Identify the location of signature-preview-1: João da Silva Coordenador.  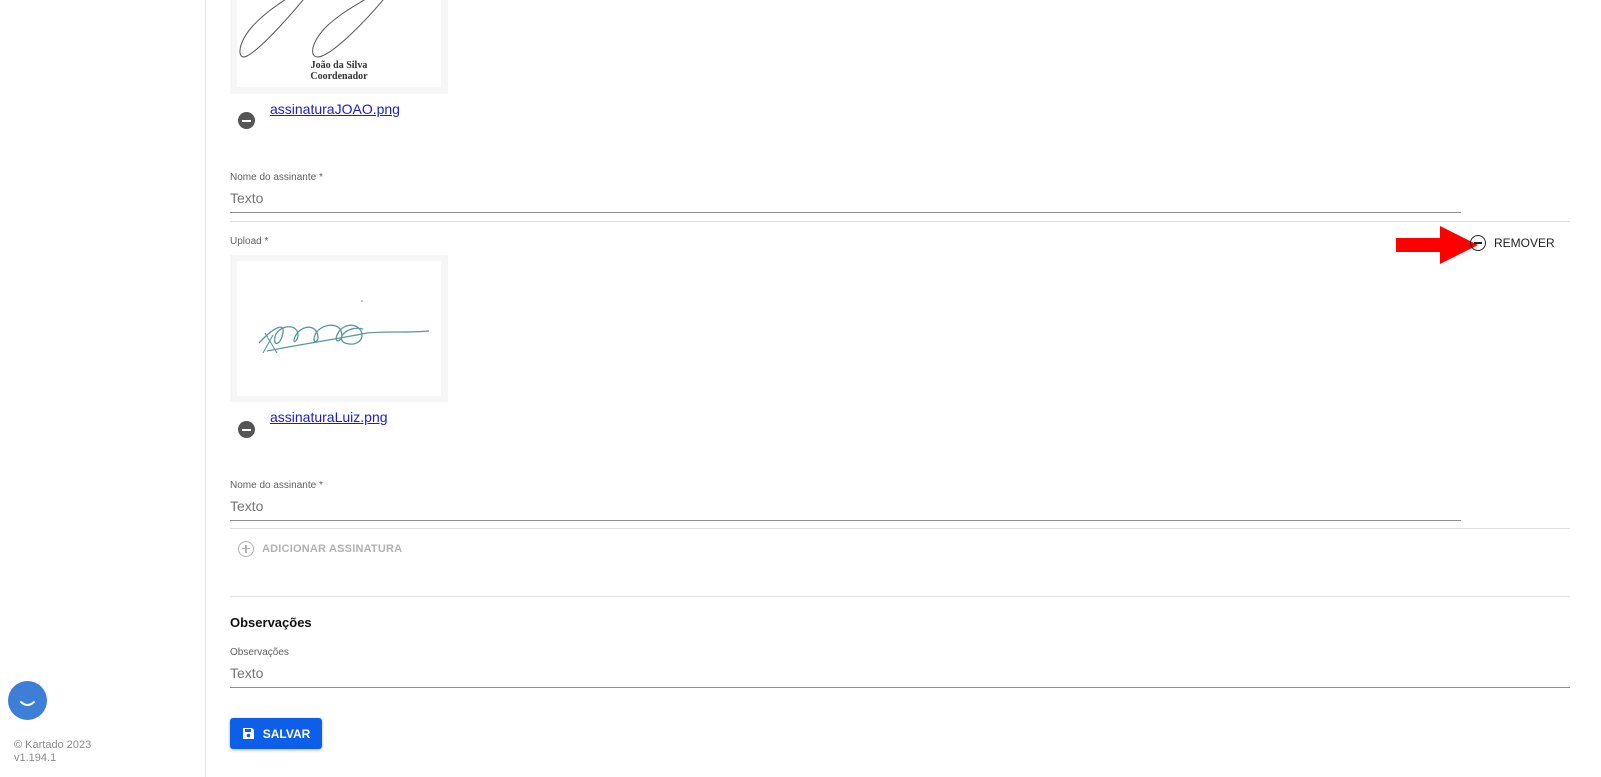
(339, 47).